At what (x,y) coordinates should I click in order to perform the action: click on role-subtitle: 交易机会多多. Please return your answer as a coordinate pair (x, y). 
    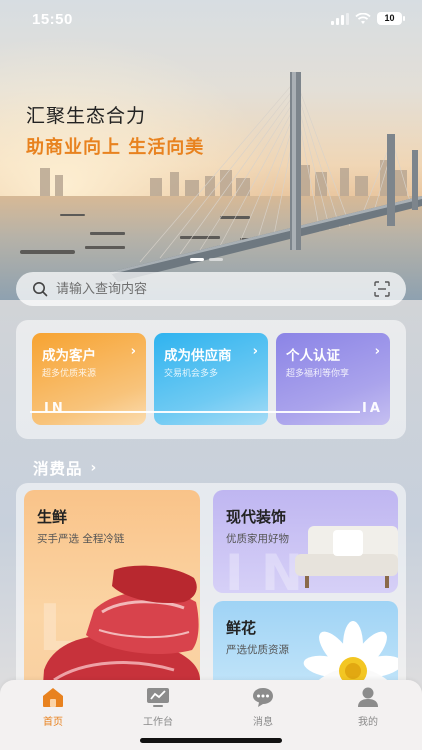
    Looking at the image, I should click on (191, 374).